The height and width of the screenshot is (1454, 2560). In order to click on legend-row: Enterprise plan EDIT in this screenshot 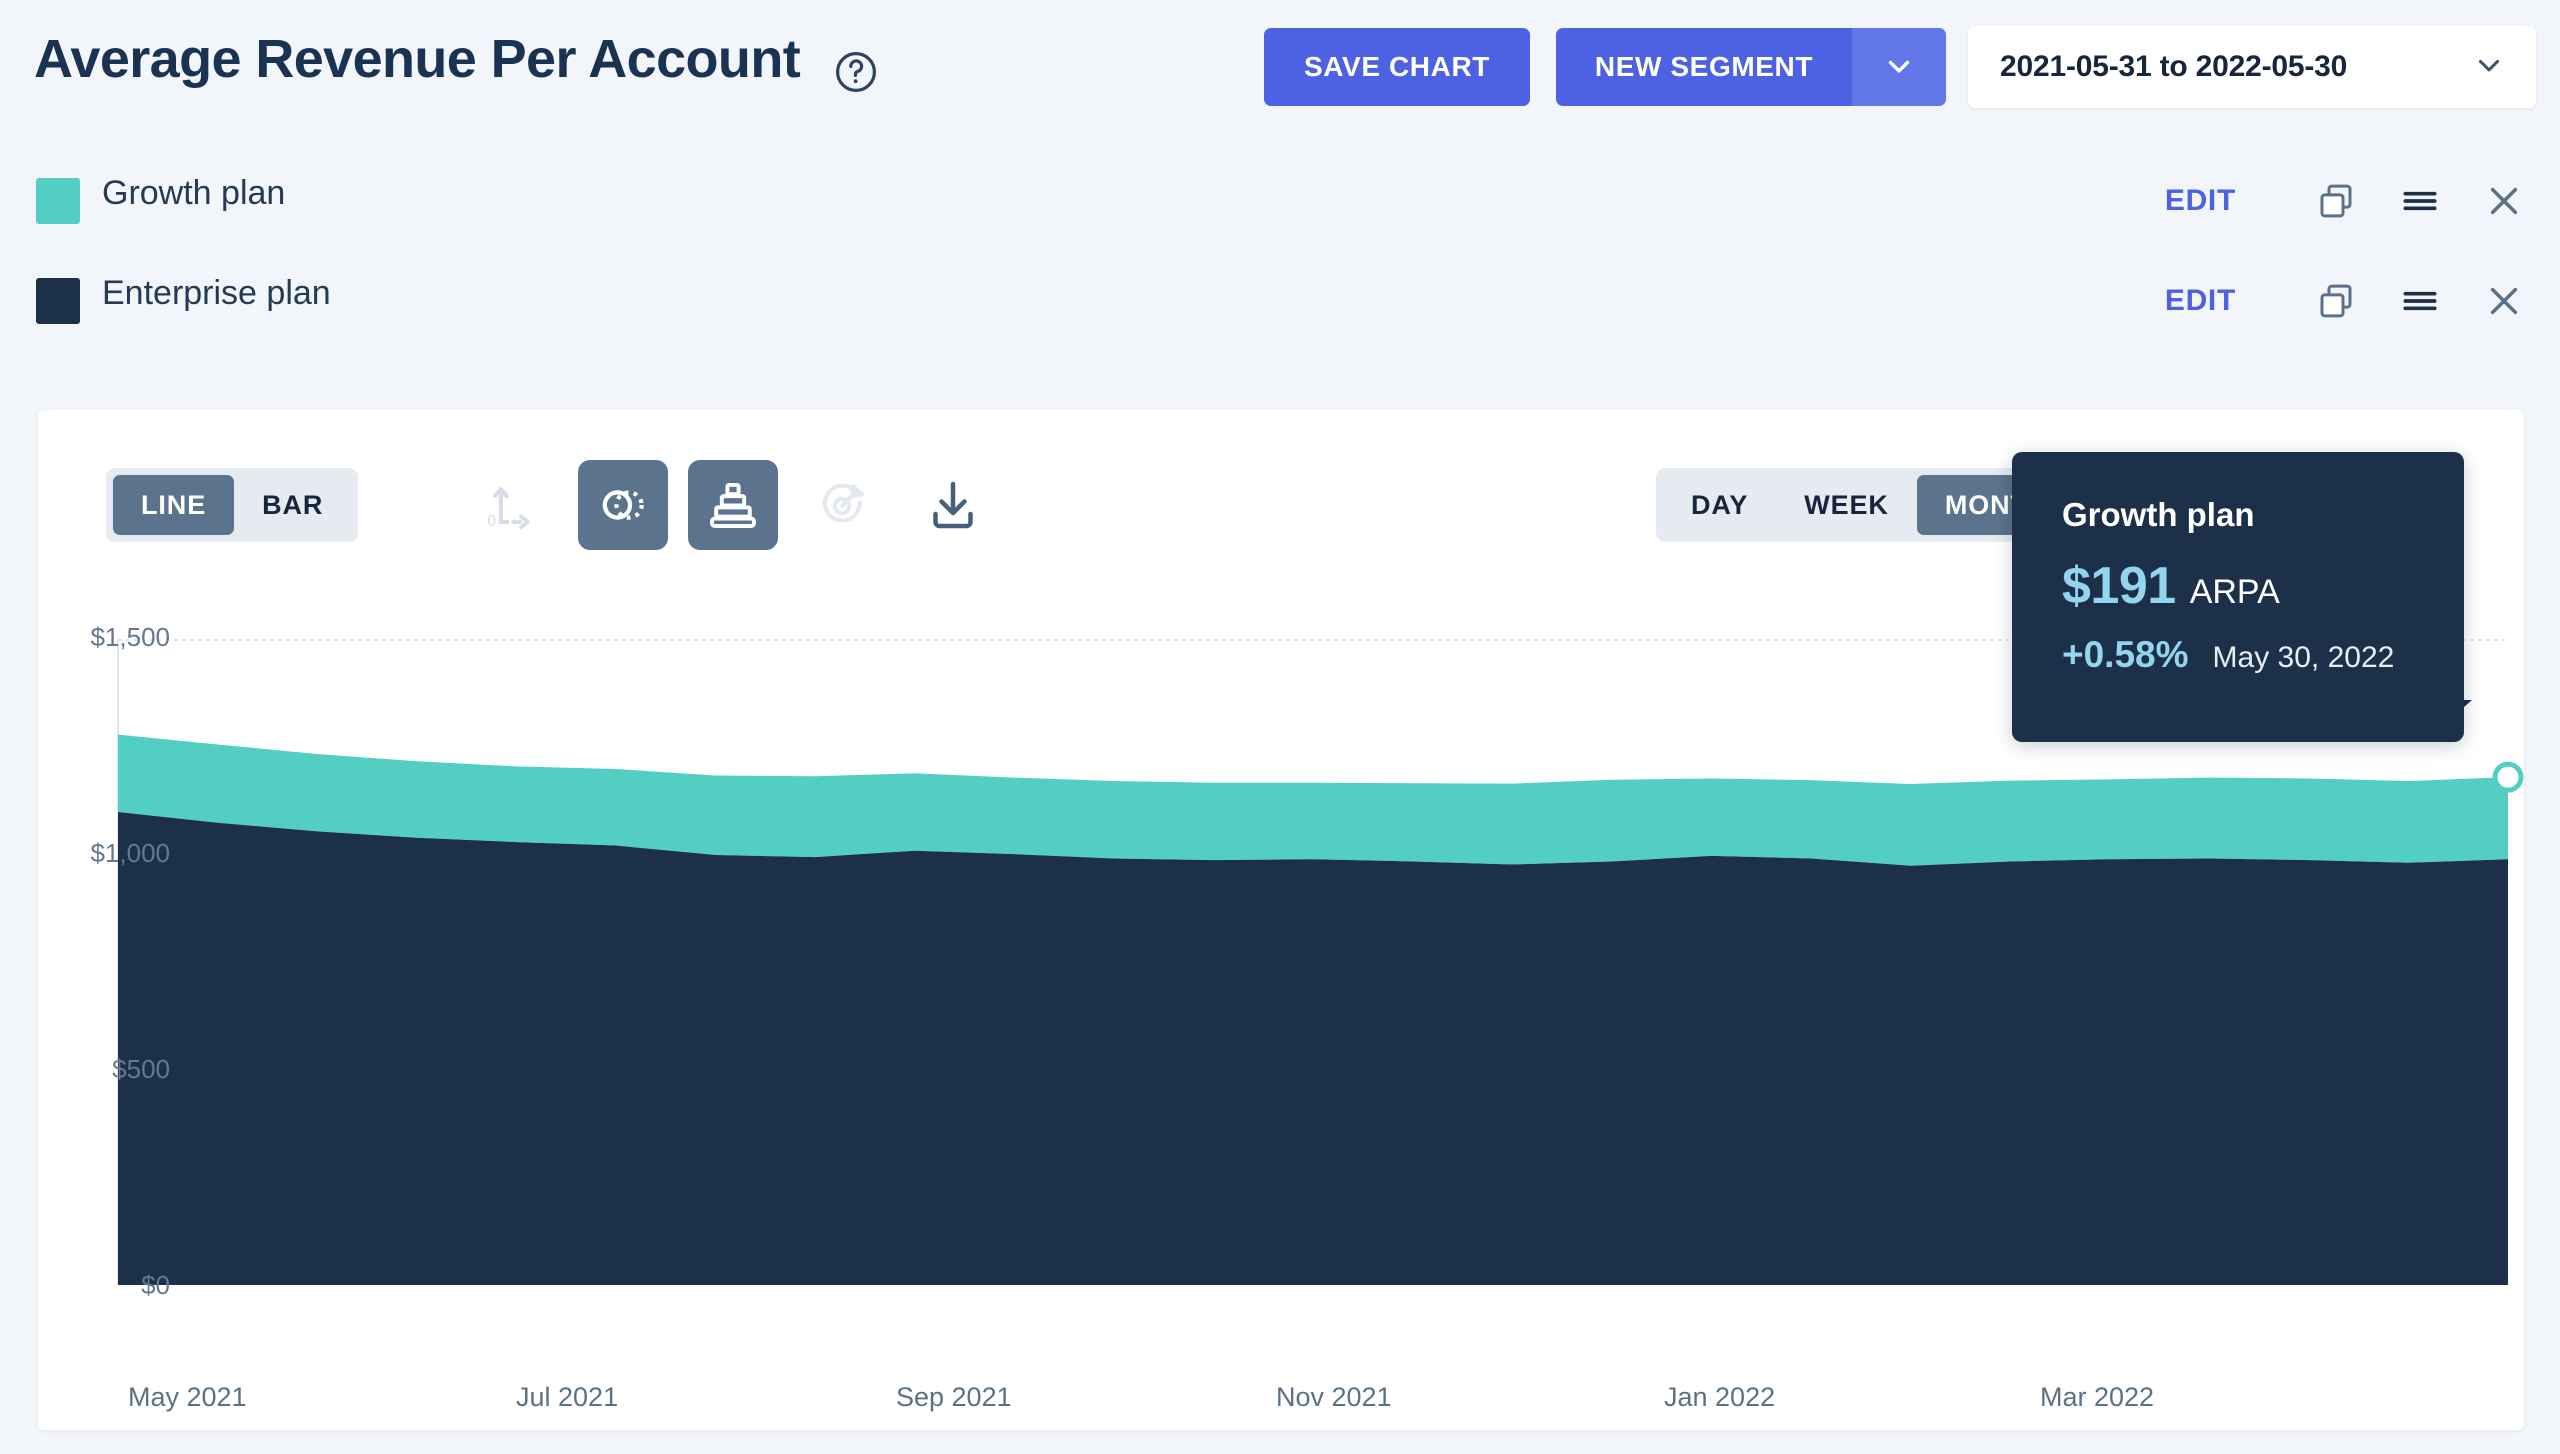, I will do `click(1280, 302)`.